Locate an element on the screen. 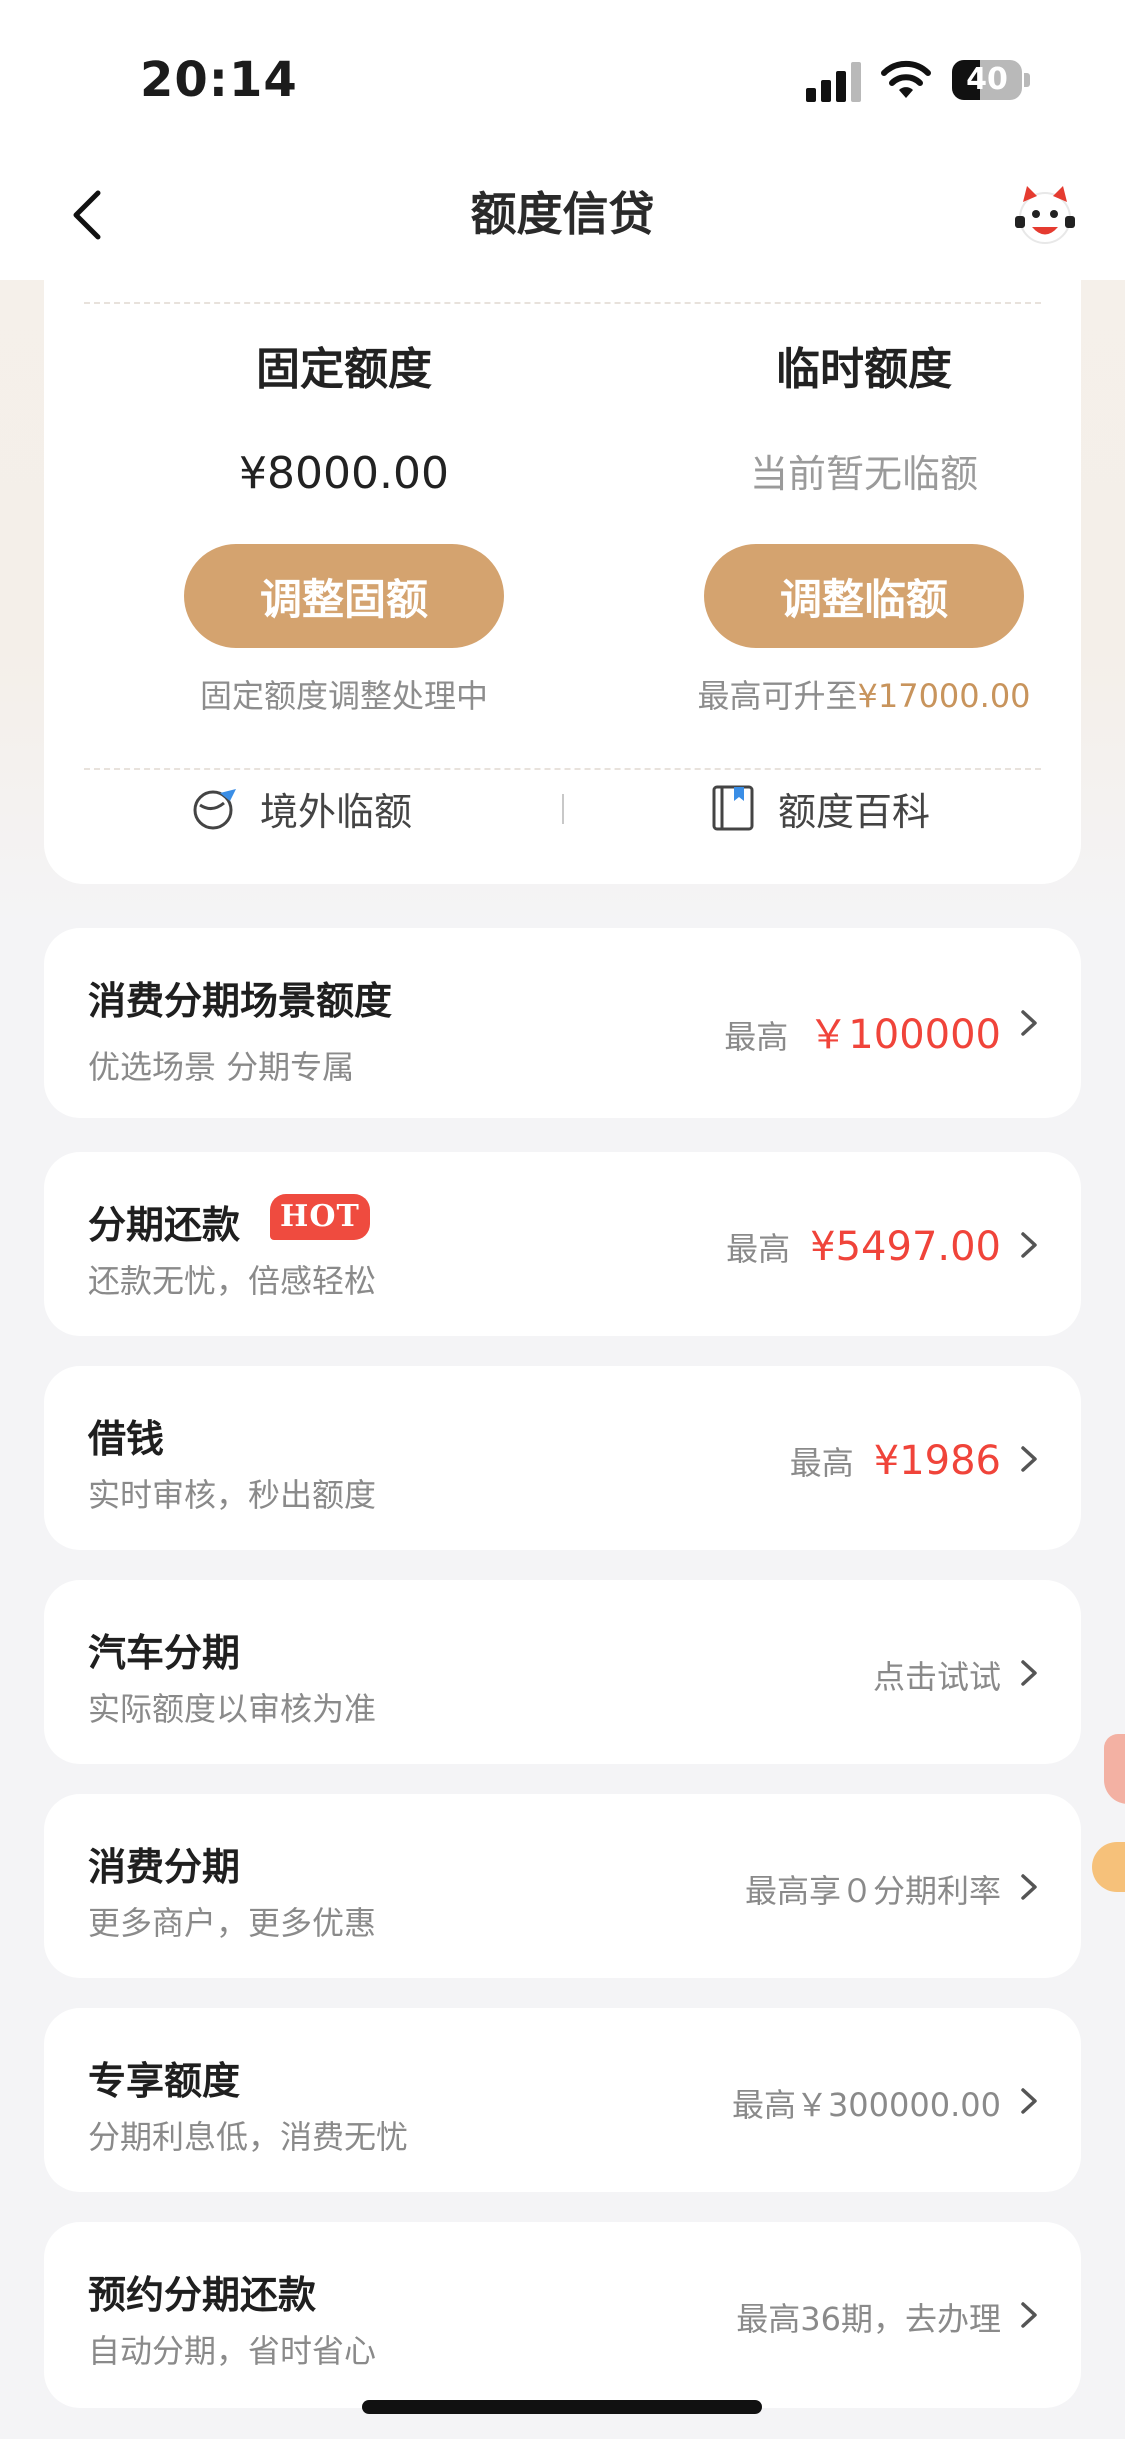  row-right-info: 最高36期，去办理 is located at coordinates (868, 2317).